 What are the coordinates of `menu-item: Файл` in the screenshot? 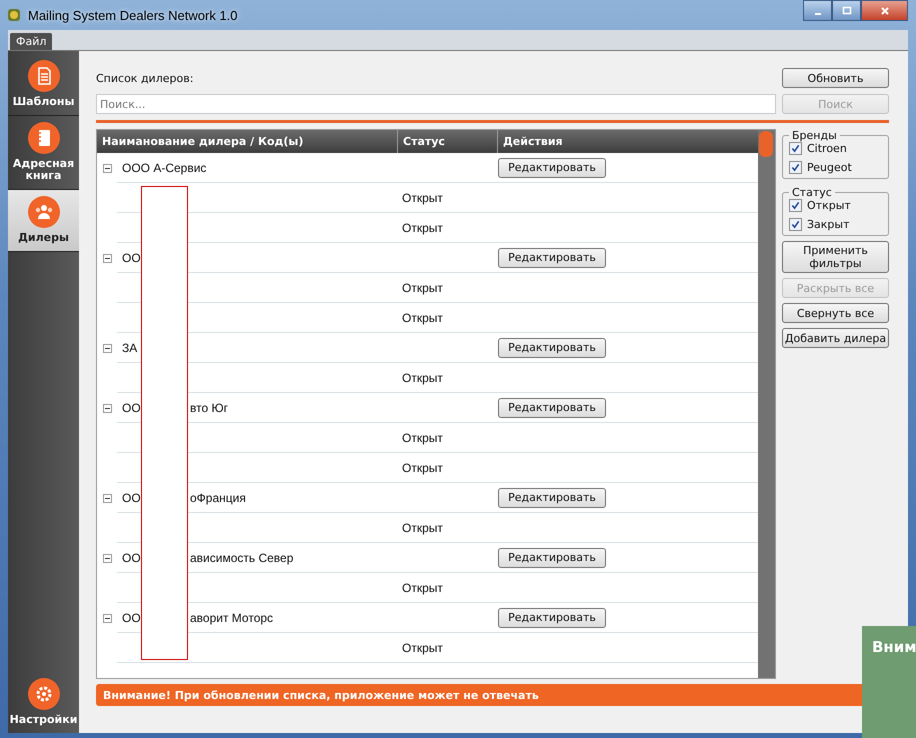 It's located at (31, 41).